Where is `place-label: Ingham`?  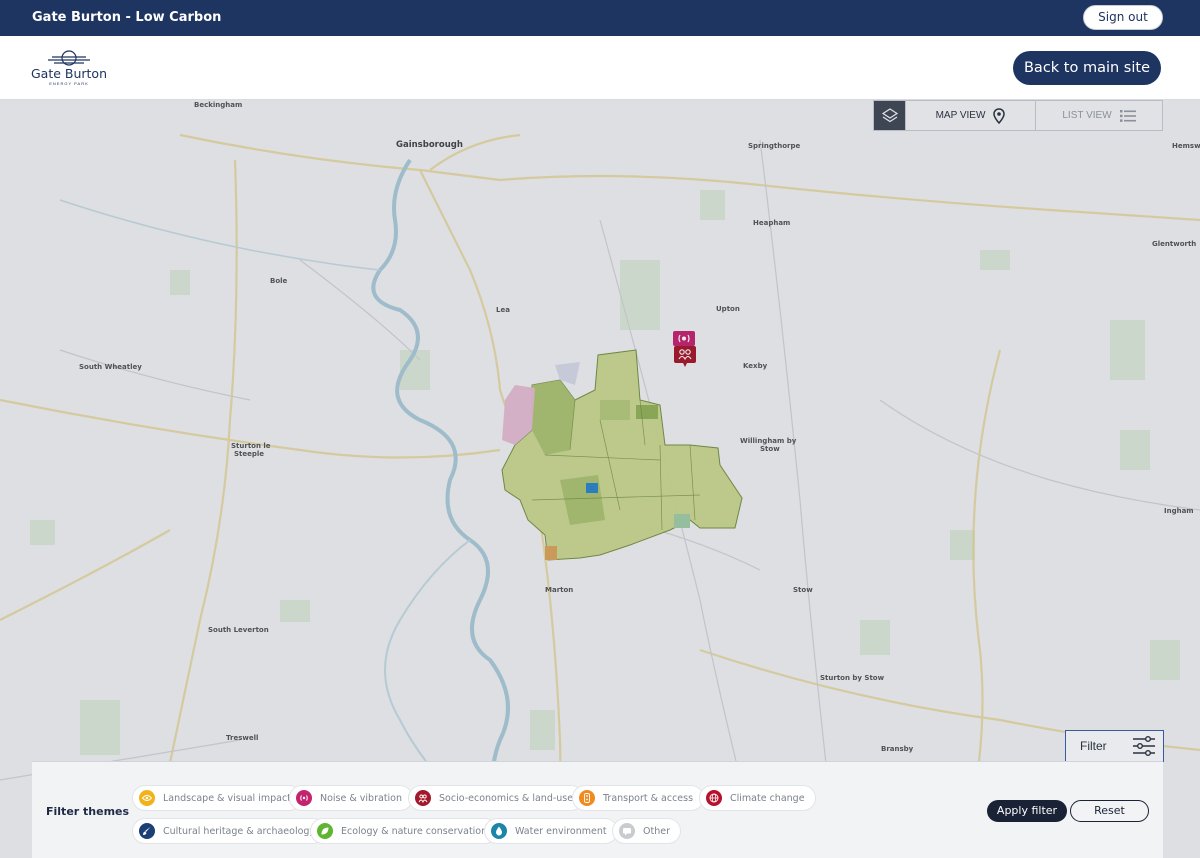 place-label: Ingham is located at coordinates (1179, 511).